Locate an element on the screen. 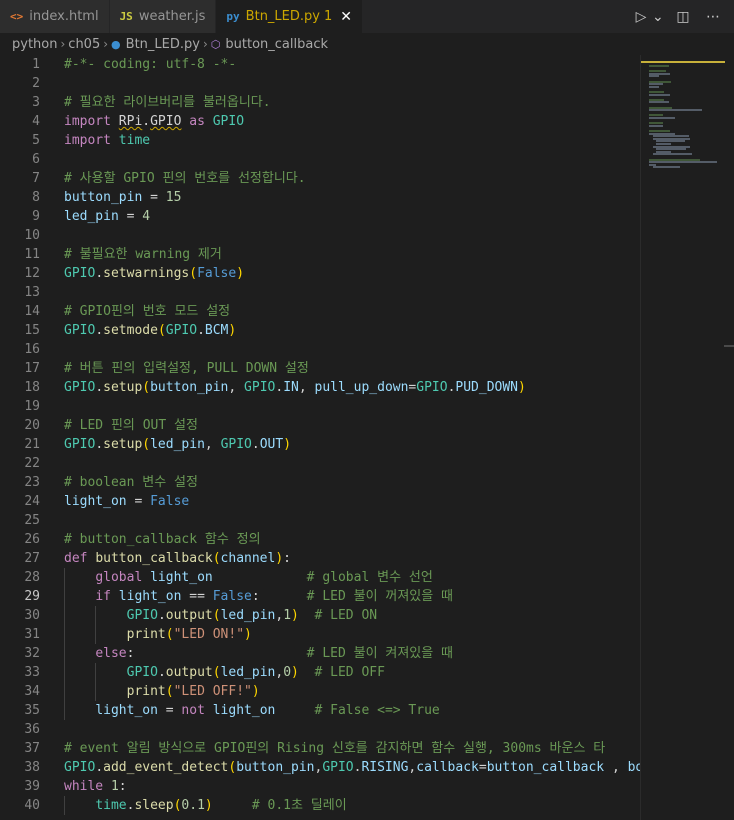 Image resolution: width=734 pixels, height=820 pixels. code-line: 33 GPIO.output(led_pin,0) # LED OFF is located at coordinates (320, 672).